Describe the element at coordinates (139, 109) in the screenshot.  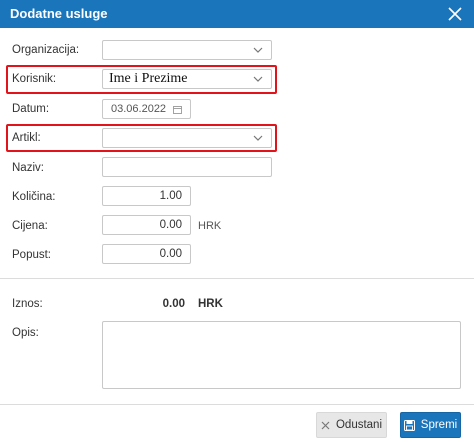
I see `datum-value: 03.06.2022` at that location.